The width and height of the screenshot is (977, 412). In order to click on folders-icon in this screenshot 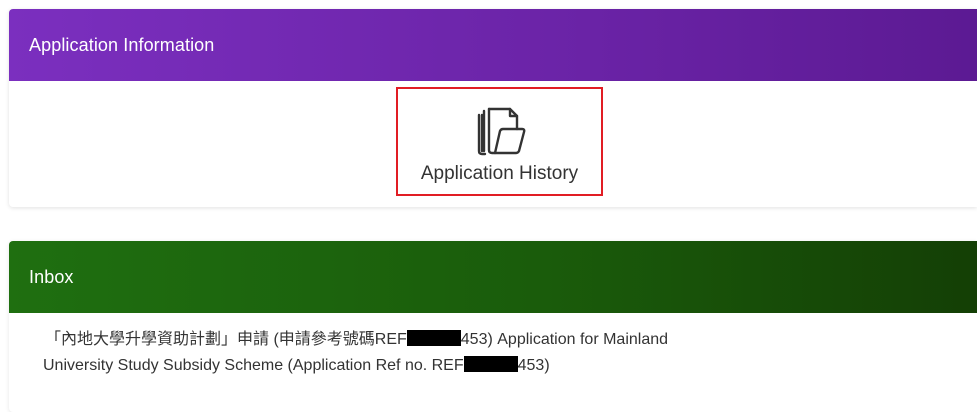, I will do `click(501, 131)`.